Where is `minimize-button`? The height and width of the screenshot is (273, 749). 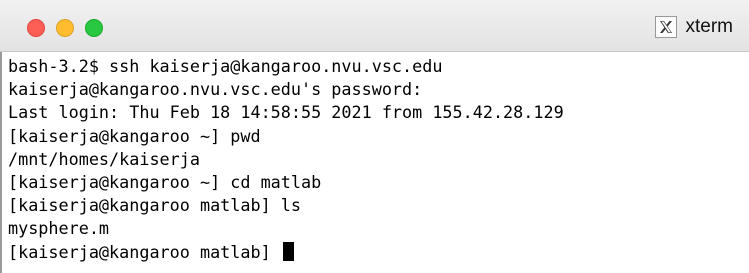
minimize-button is located at coordinates (65, 28).